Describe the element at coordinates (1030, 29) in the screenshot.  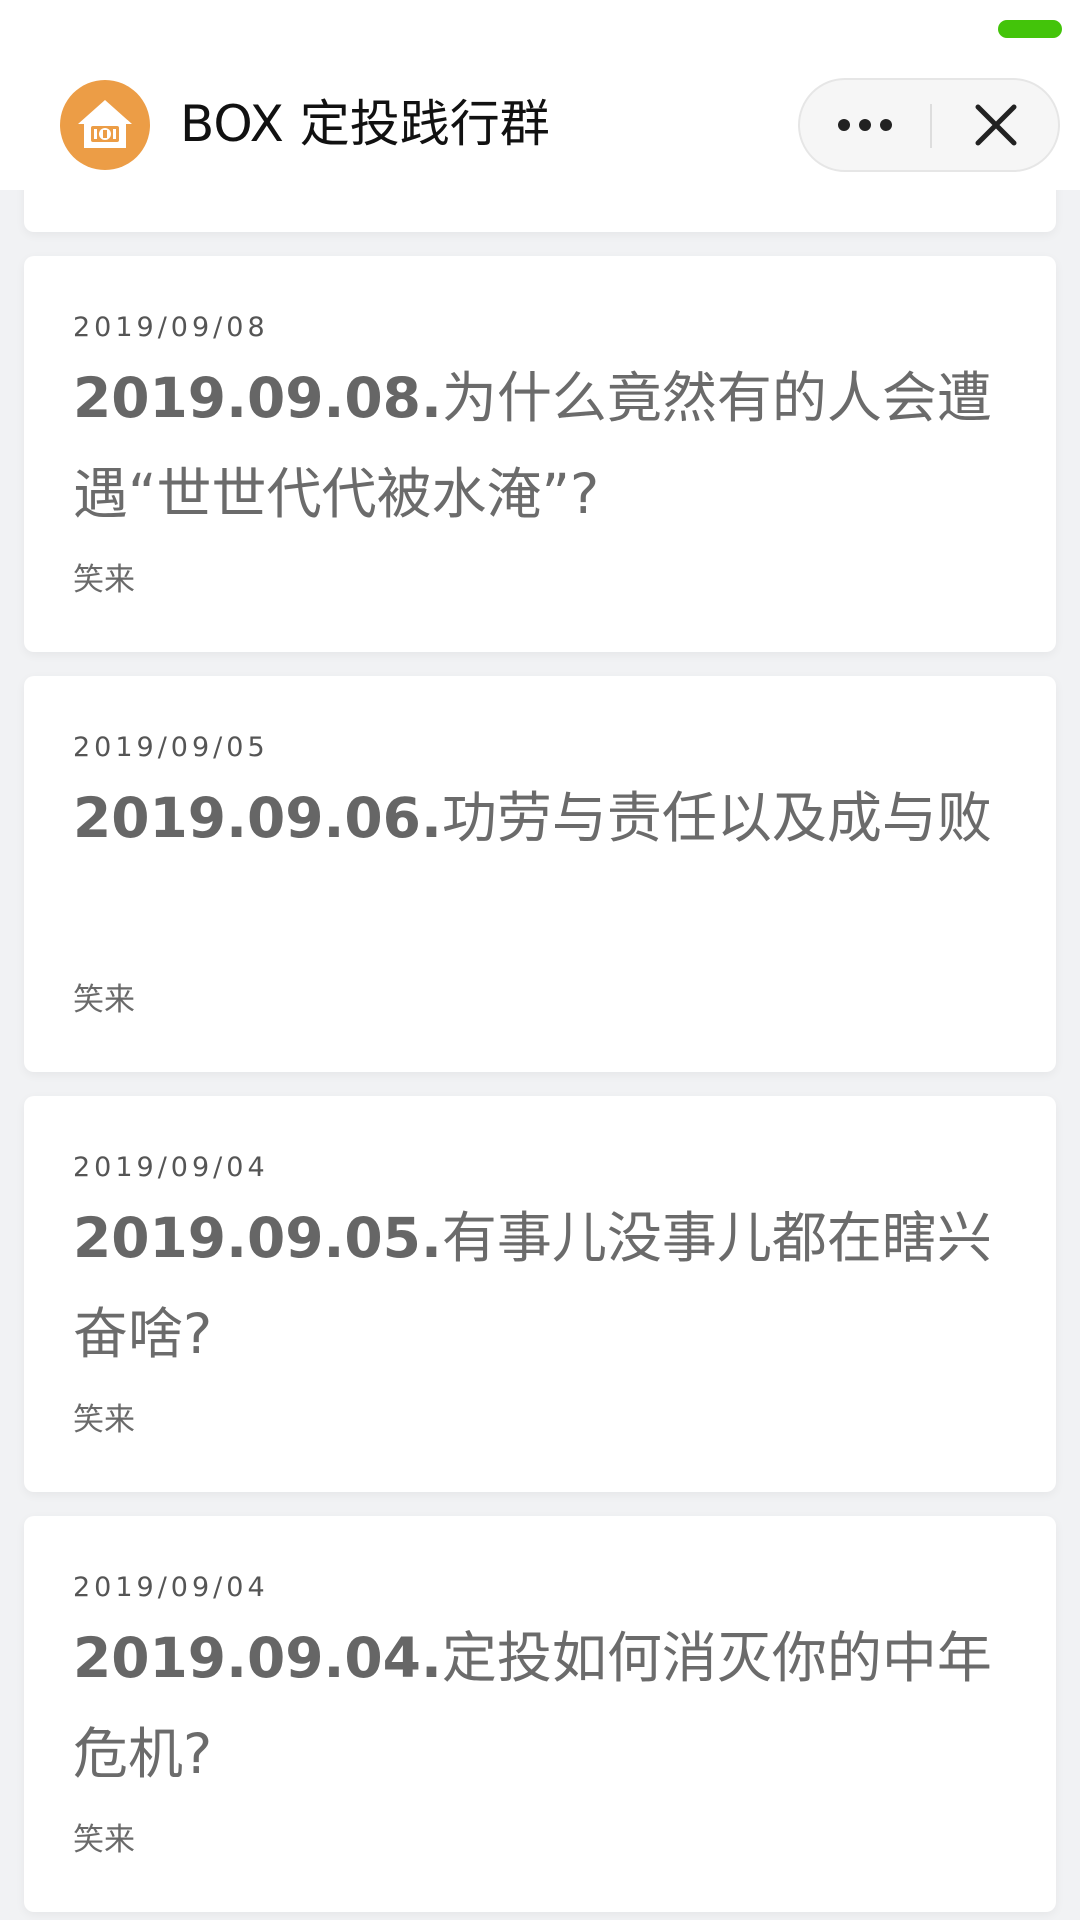
I see `status-indicator` at that location.